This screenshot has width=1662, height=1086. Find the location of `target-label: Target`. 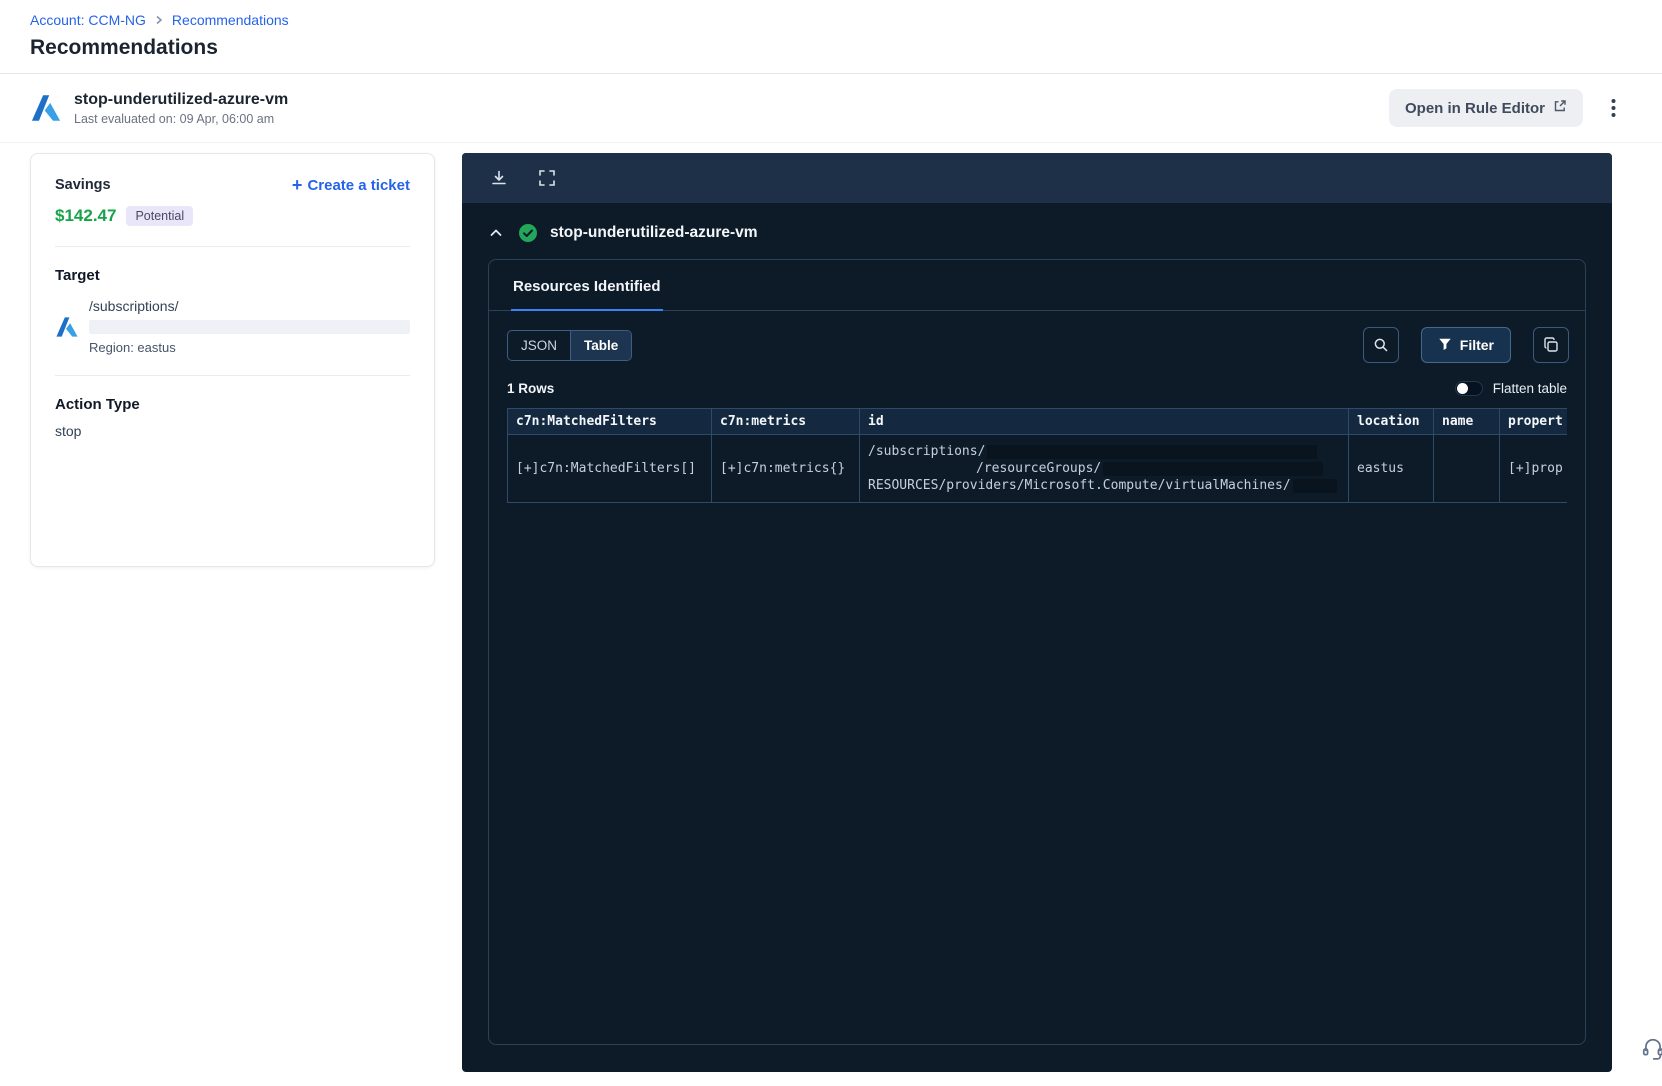

target-label: Target is located at coordinates (77, 275).